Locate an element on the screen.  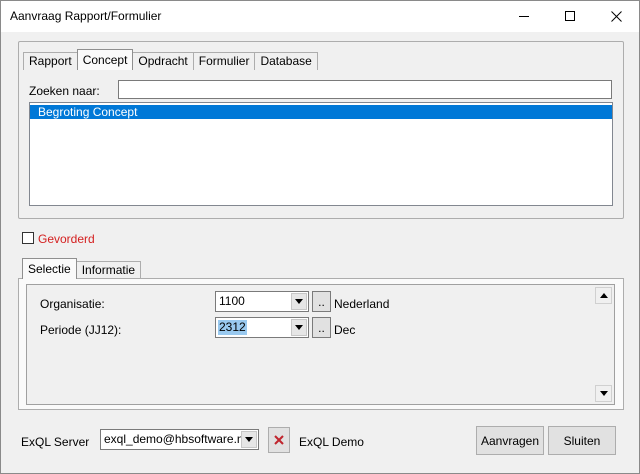
request-button: Aanvragen is located at coordinates (510, 440).